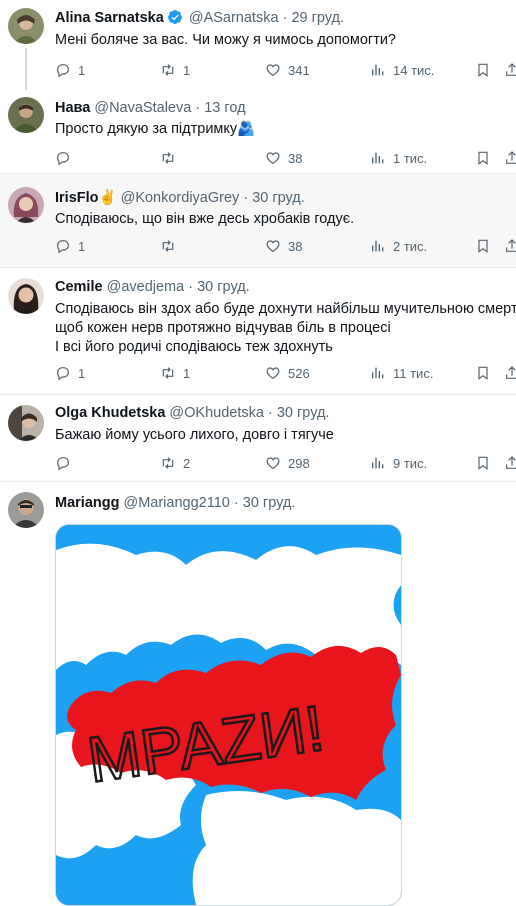 This screenshot has width=516, height=906. I want to click on retweet-button: 2, so click(175, 463).